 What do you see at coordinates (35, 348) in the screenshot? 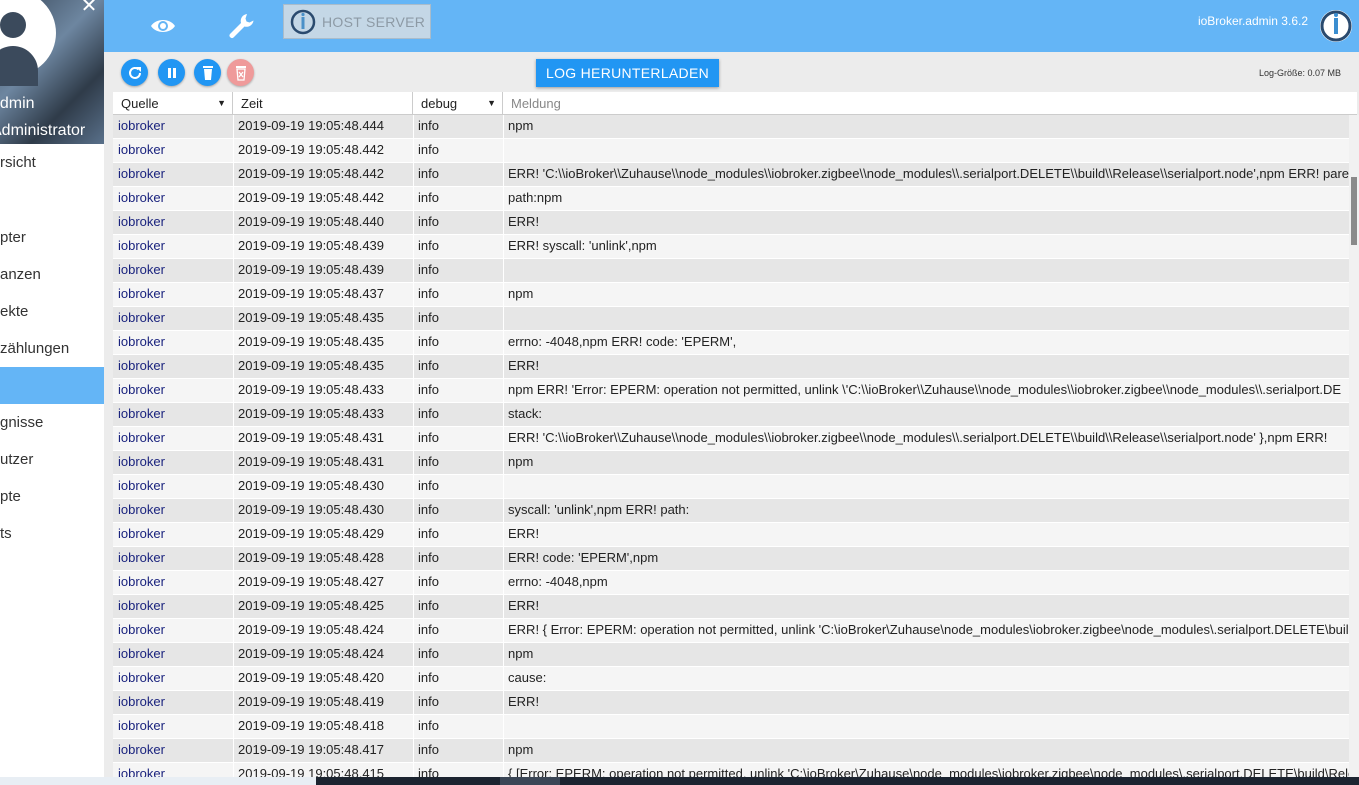
I see `sidebar-item-label: zählungen` at bounding box center [35, 348].